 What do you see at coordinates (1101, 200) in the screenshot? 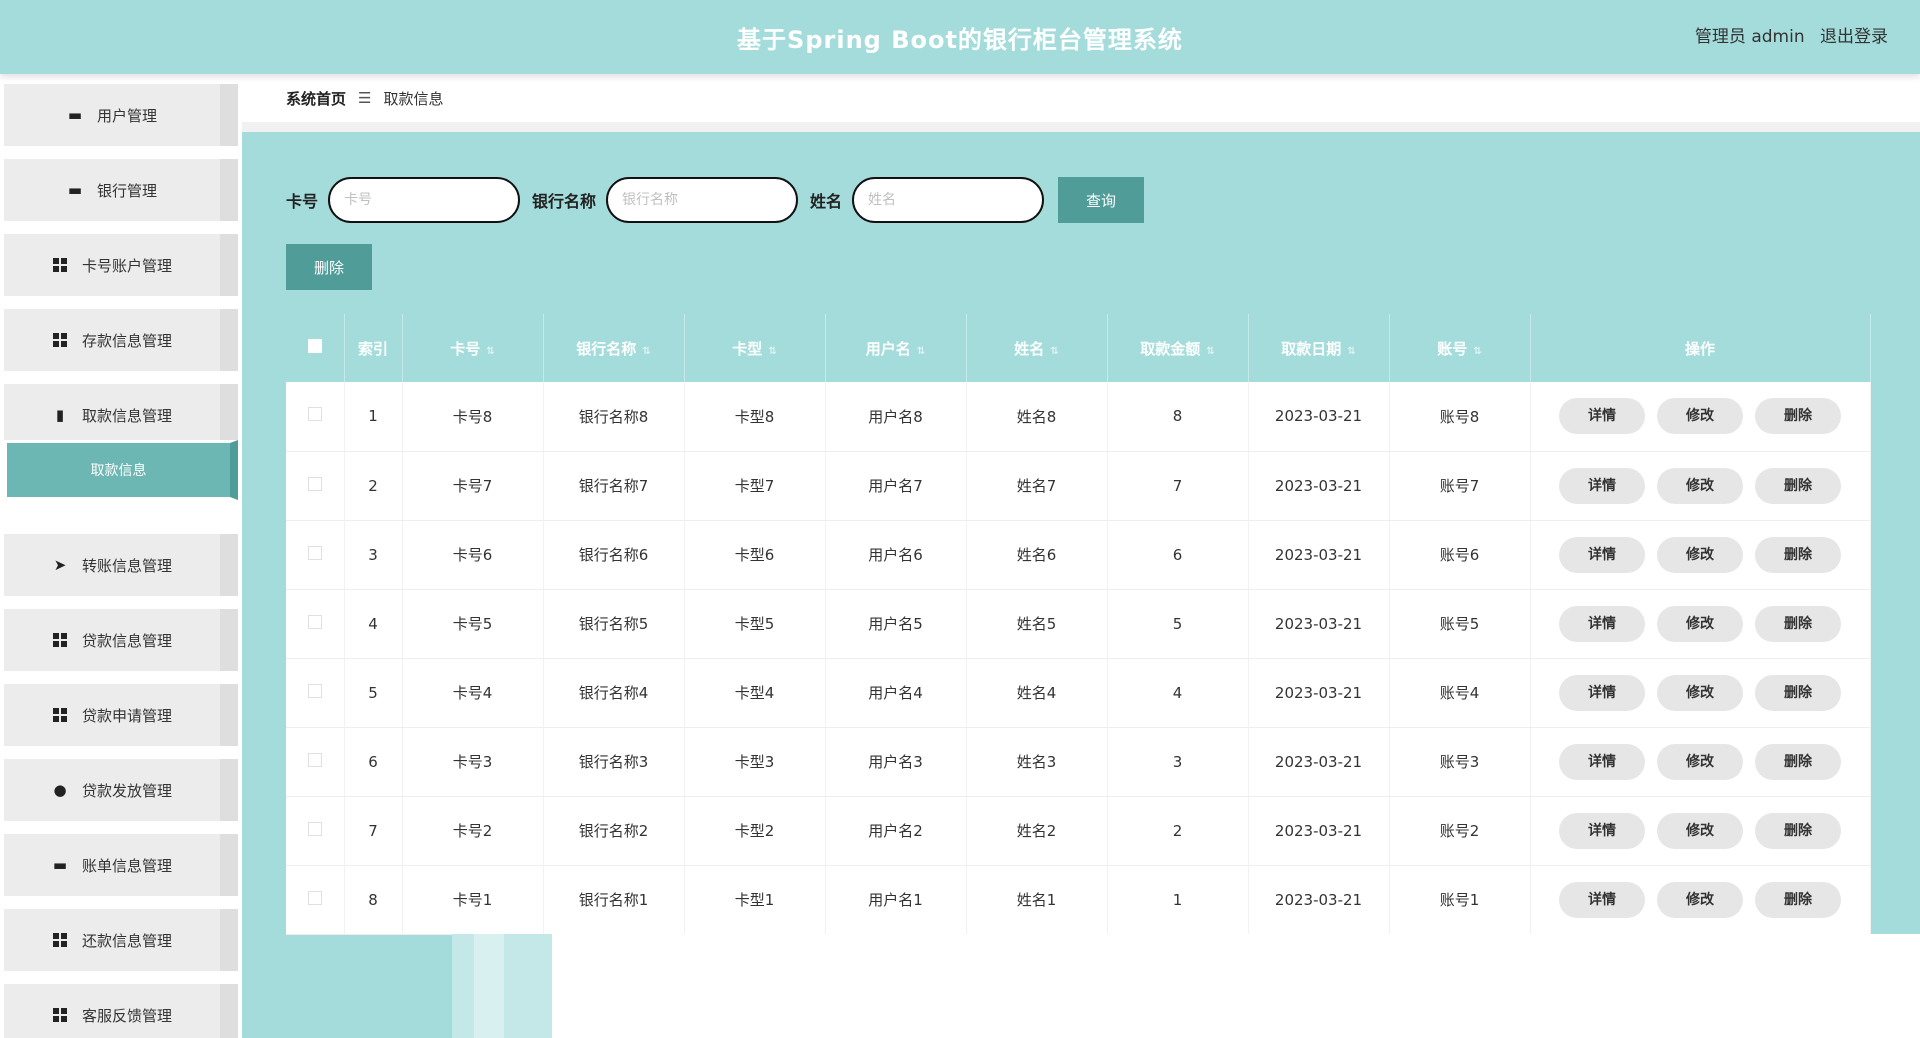
I see `query-button: 查询` at bounding box center [1101, 200].